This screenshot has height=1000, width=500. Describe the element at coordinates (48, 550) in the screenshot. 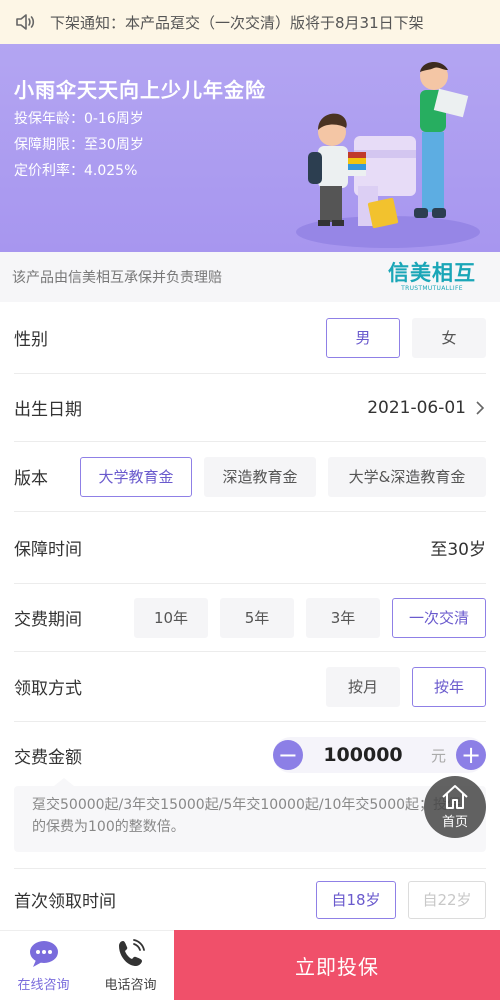

I see `coverage-label: 保障时间` at that location.